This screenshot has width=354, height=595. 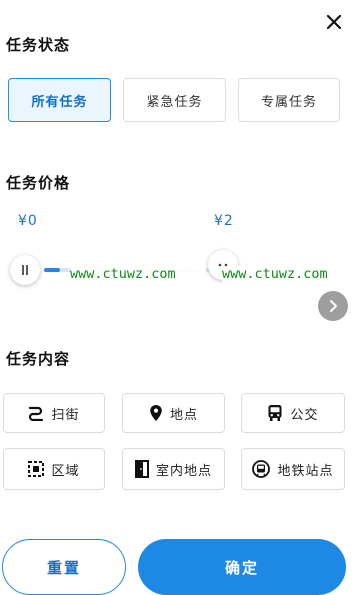 I want to click on close-button, so click(x=334, y=22).